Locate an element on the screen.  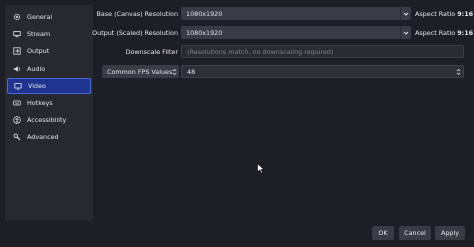
cancel-button: Cancel is located at coordinates (415, 233).